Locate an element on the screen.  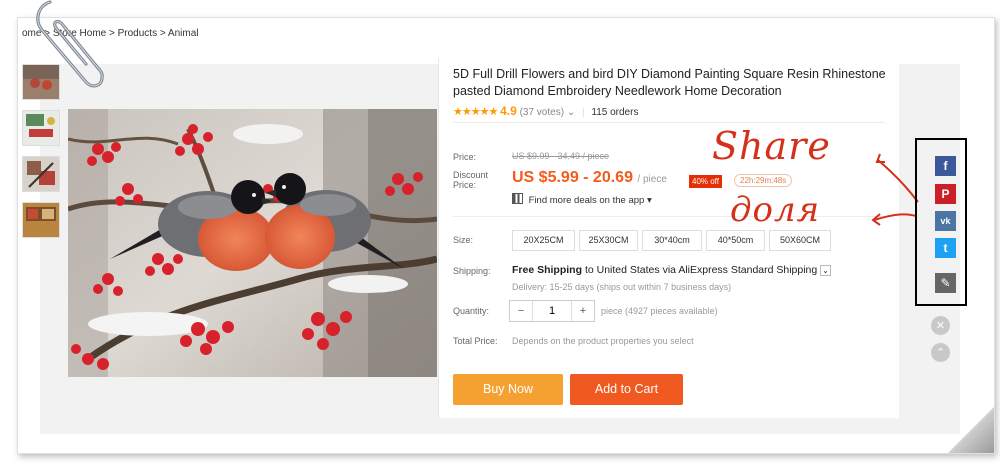
size-option-30x40: 30*40cm is located at coordinates (672, 240).